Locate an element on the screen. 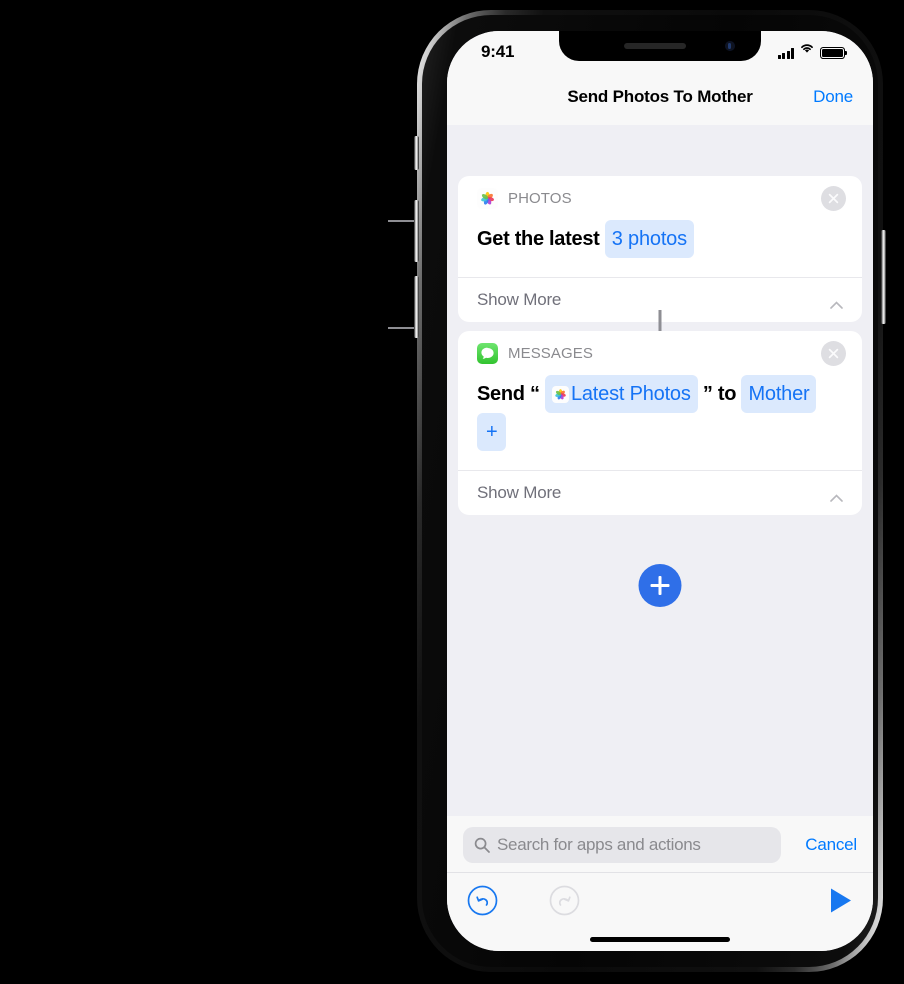 This screenshot has width=904, height=984. variable-pill-label: Latest Photos is located at coordinates (630, 394).